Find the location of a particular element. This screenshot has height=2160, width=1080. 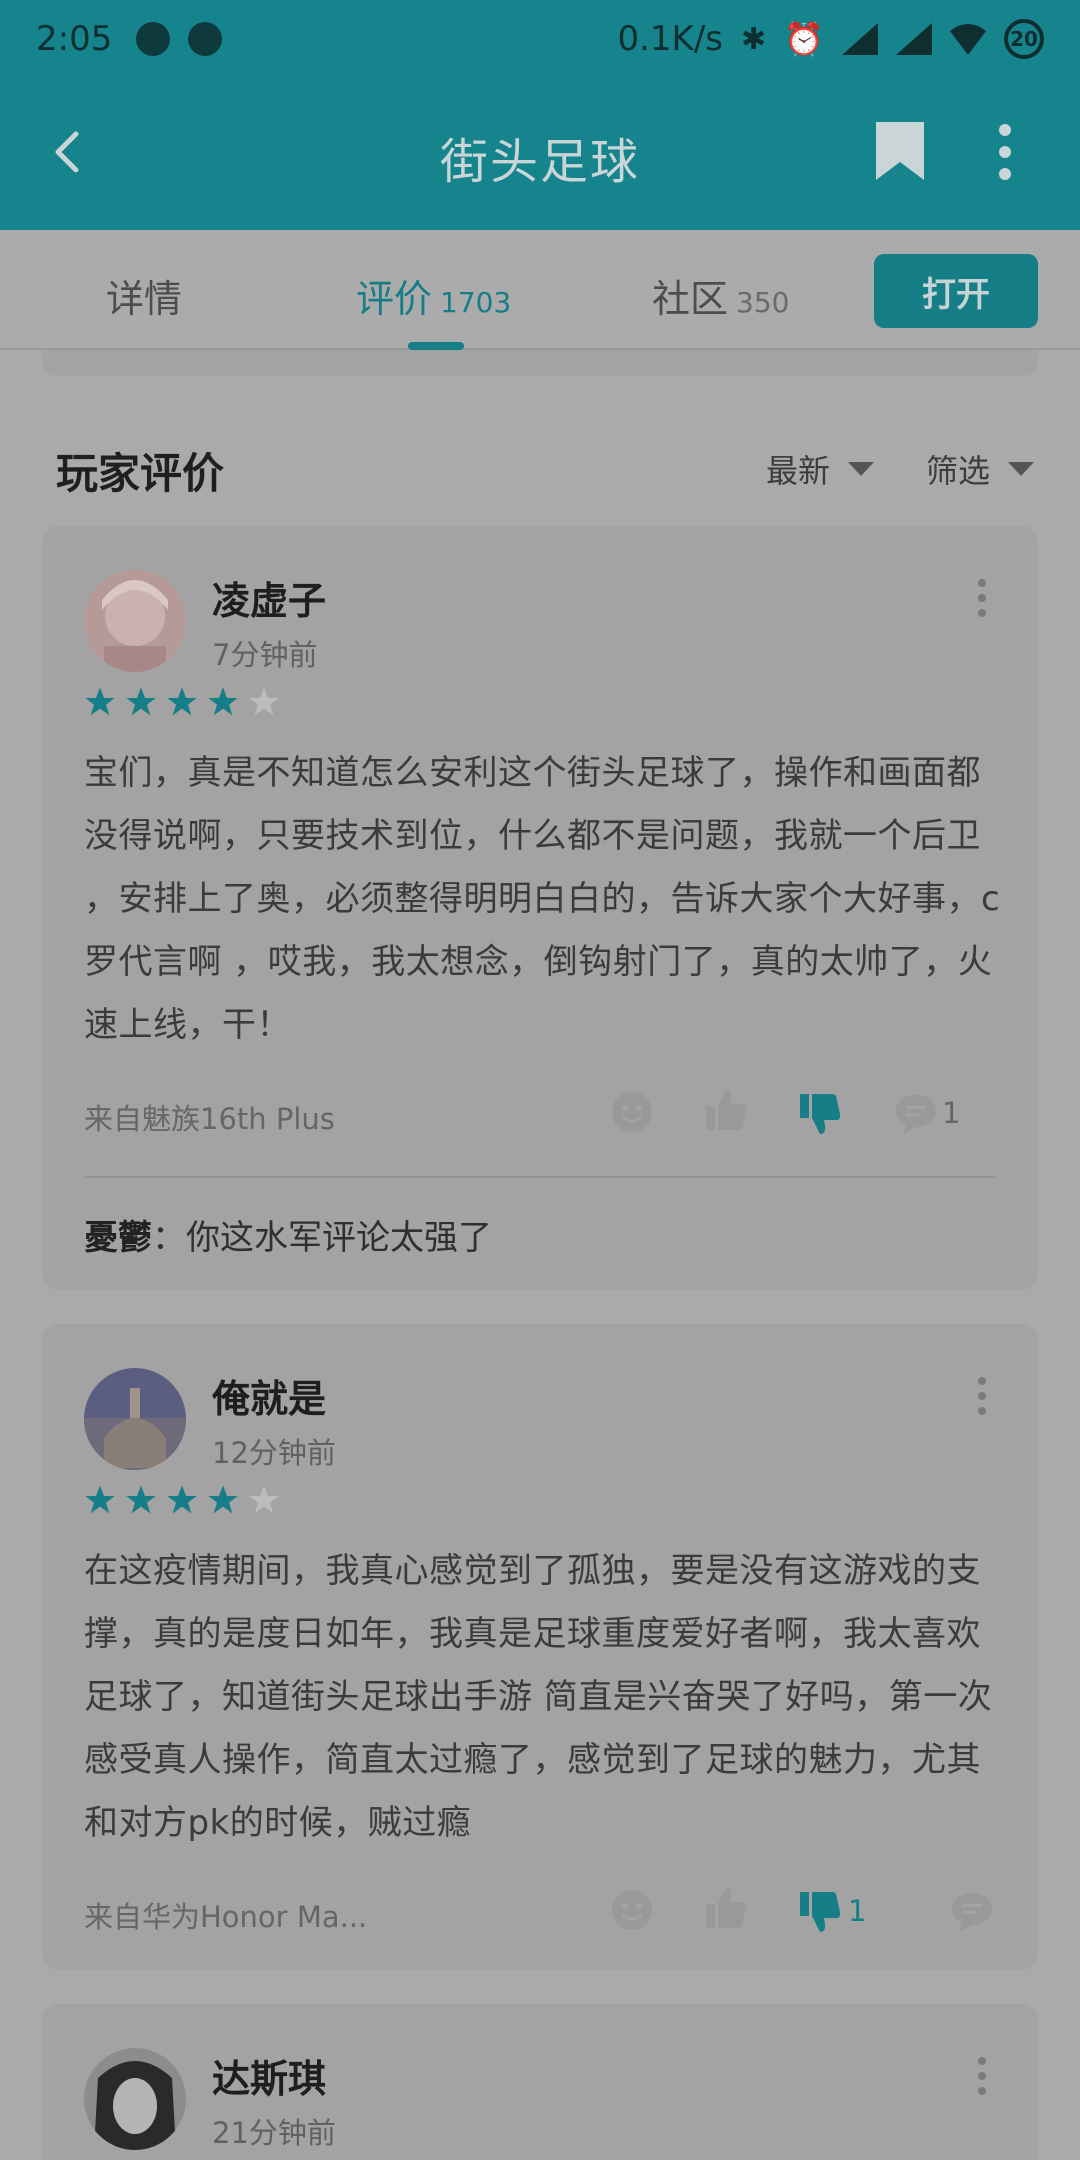

network-speed: 0.1K/s is located at coordinates (670, 39).